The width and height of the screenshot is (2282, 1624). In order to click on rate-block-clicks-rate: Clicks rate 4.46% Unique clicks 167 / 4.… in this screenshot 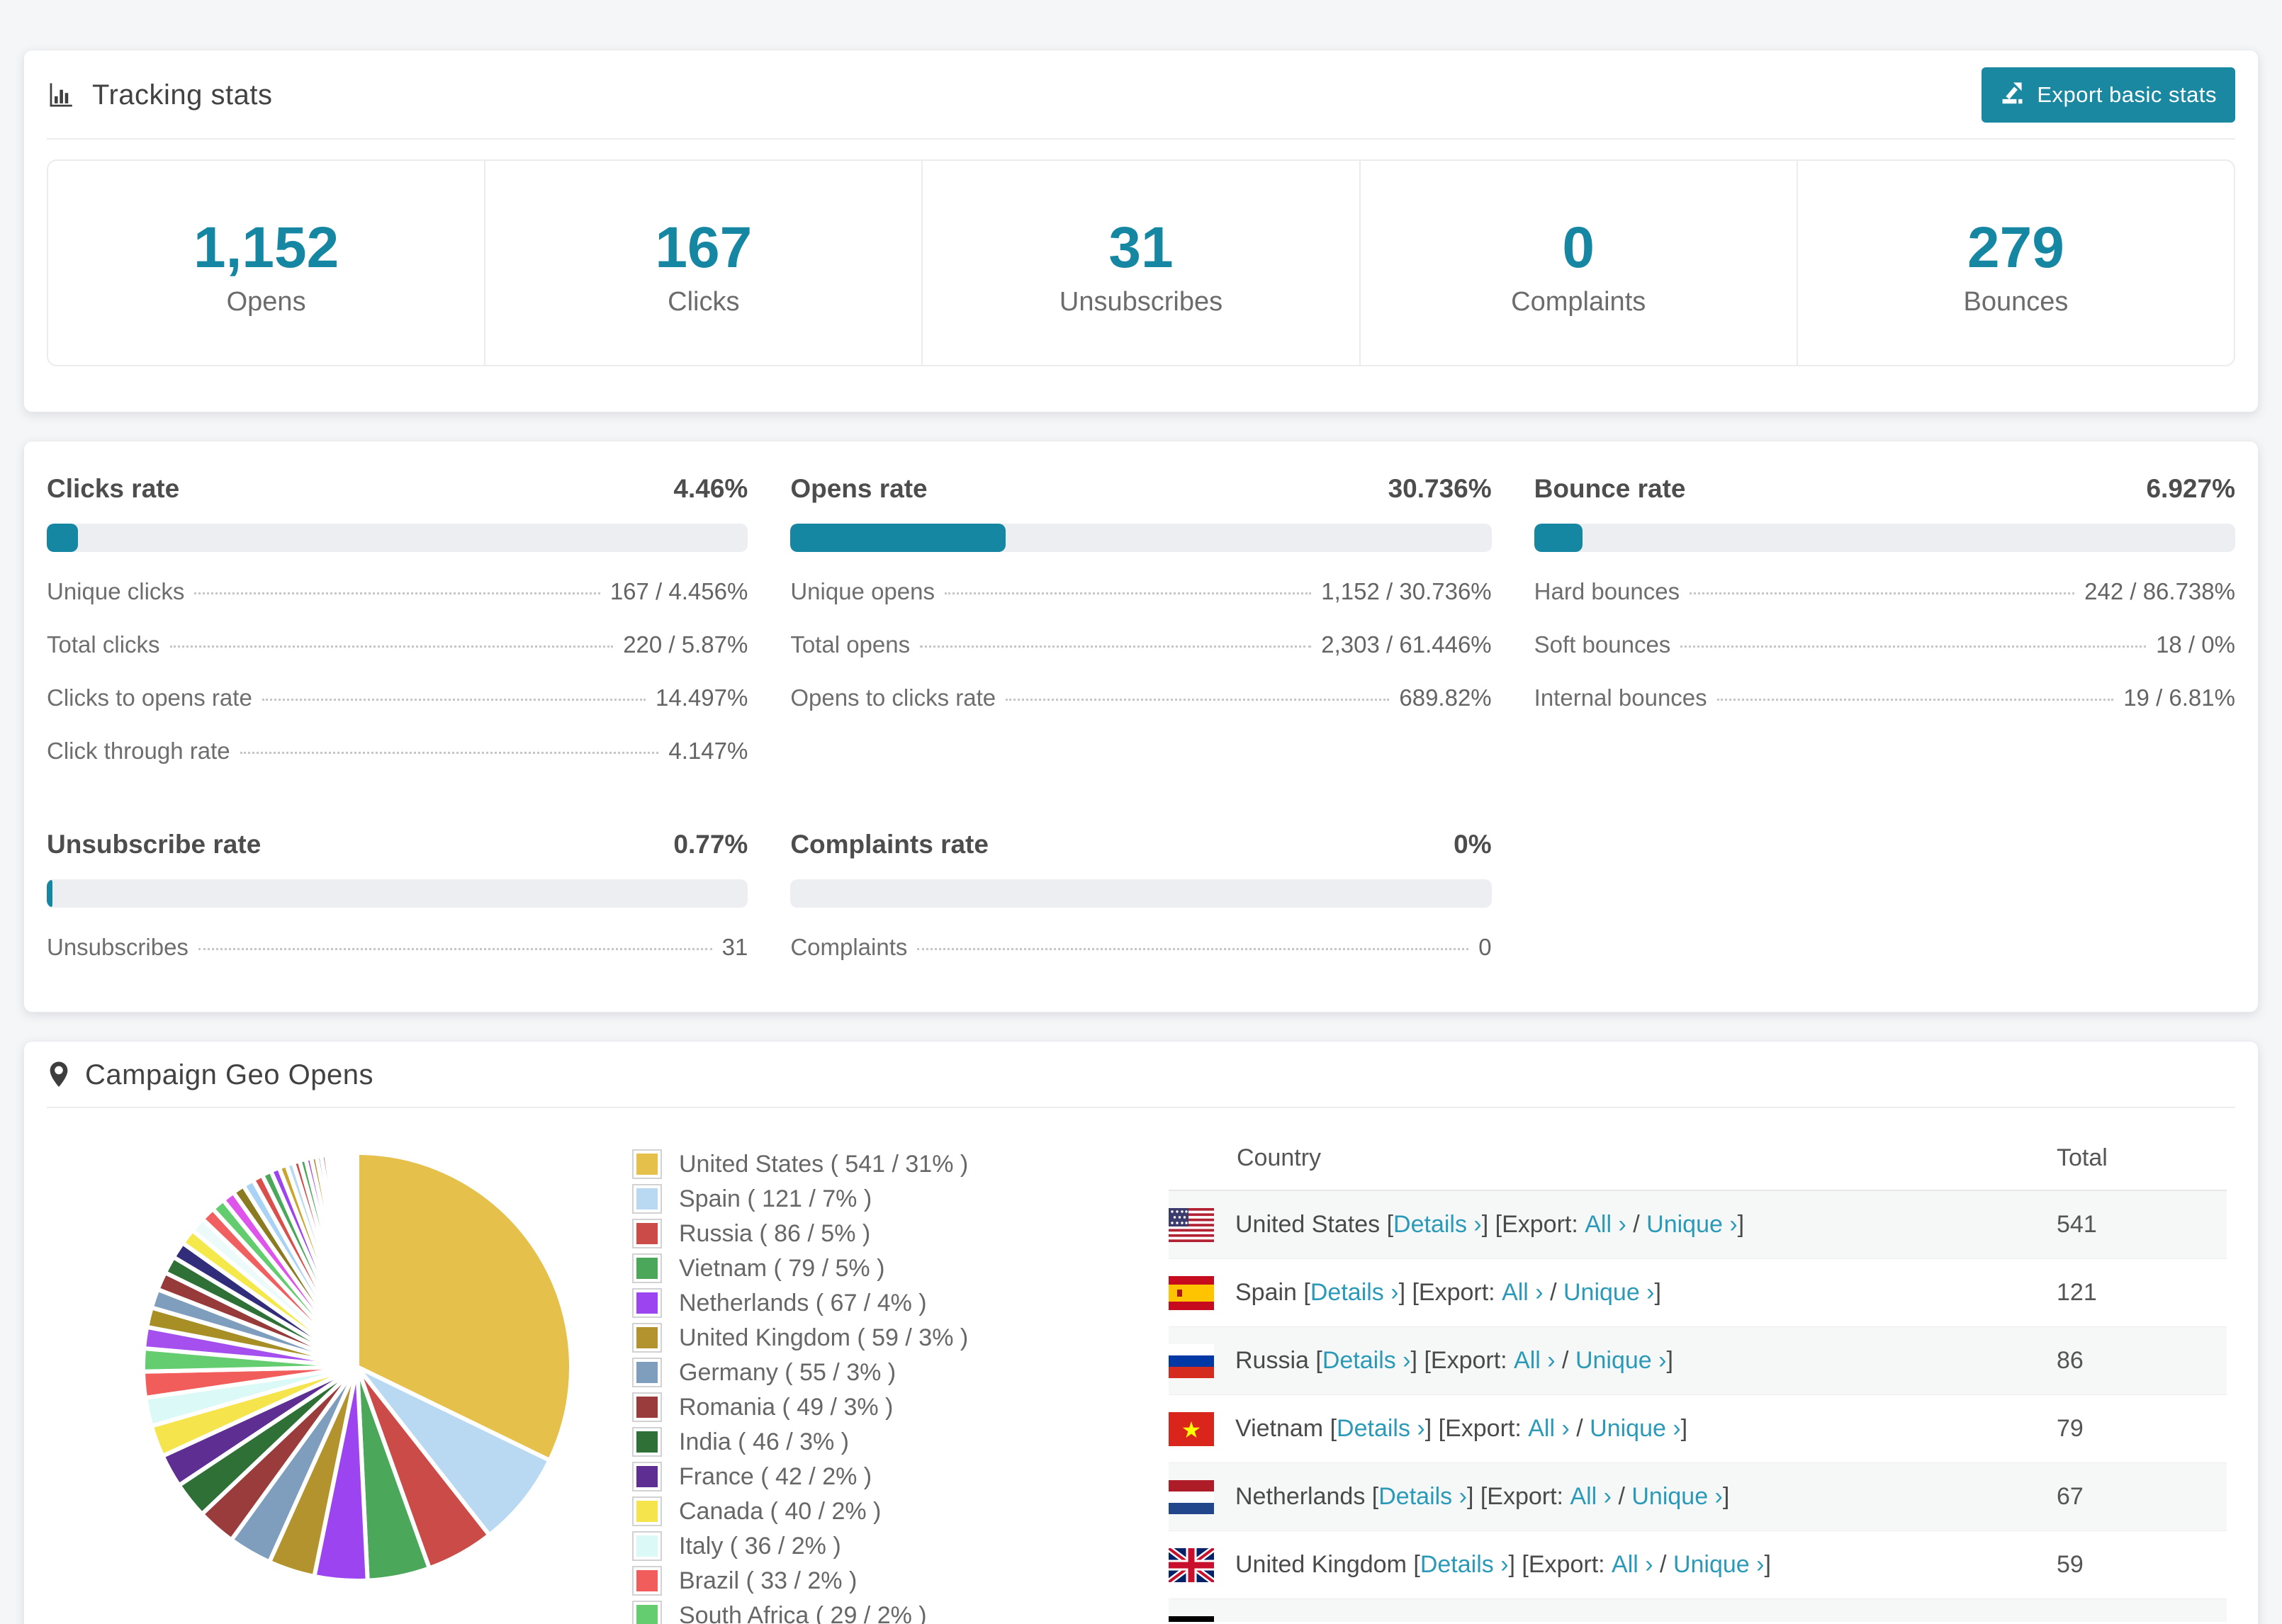, I will do `click(397, 619)`.